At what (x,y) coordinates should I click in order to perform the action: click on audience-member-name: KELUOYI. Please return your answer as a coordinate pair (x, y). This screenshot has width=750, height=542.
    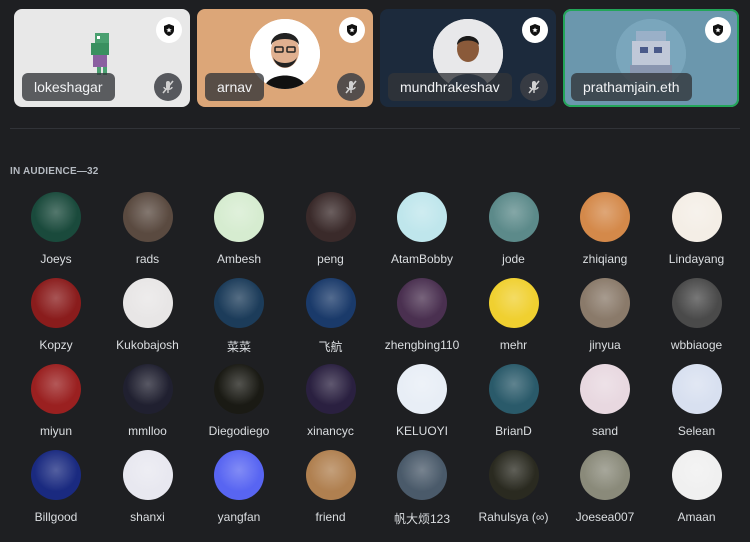
    Looking at the image, I should click on (422, 431).